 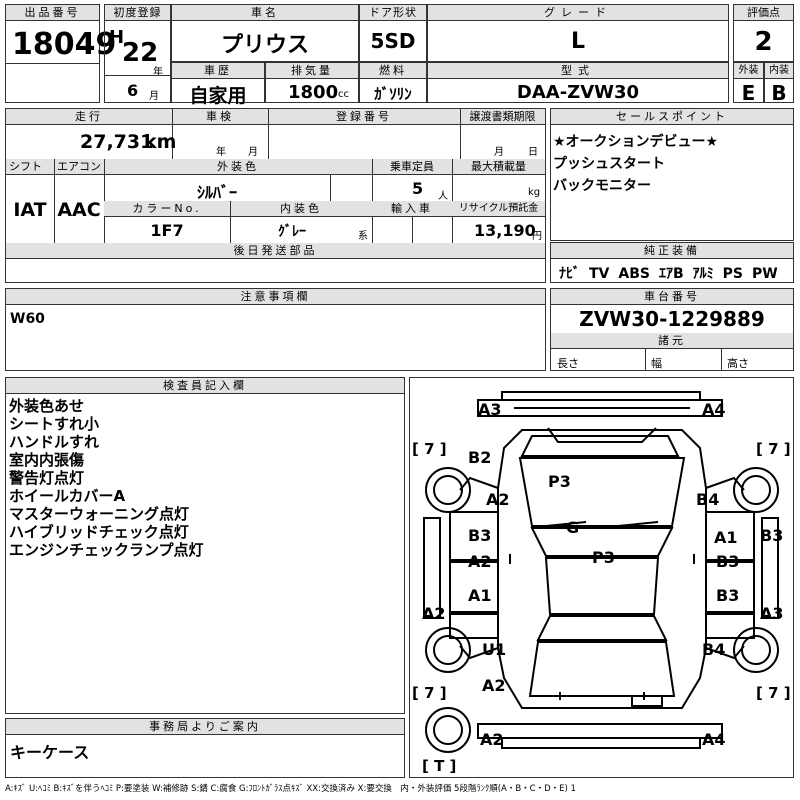 What do you see at coordinates (634, 274) in the screenshot?
I see `equipment-item: ABS` at bounding box center [634, 274].